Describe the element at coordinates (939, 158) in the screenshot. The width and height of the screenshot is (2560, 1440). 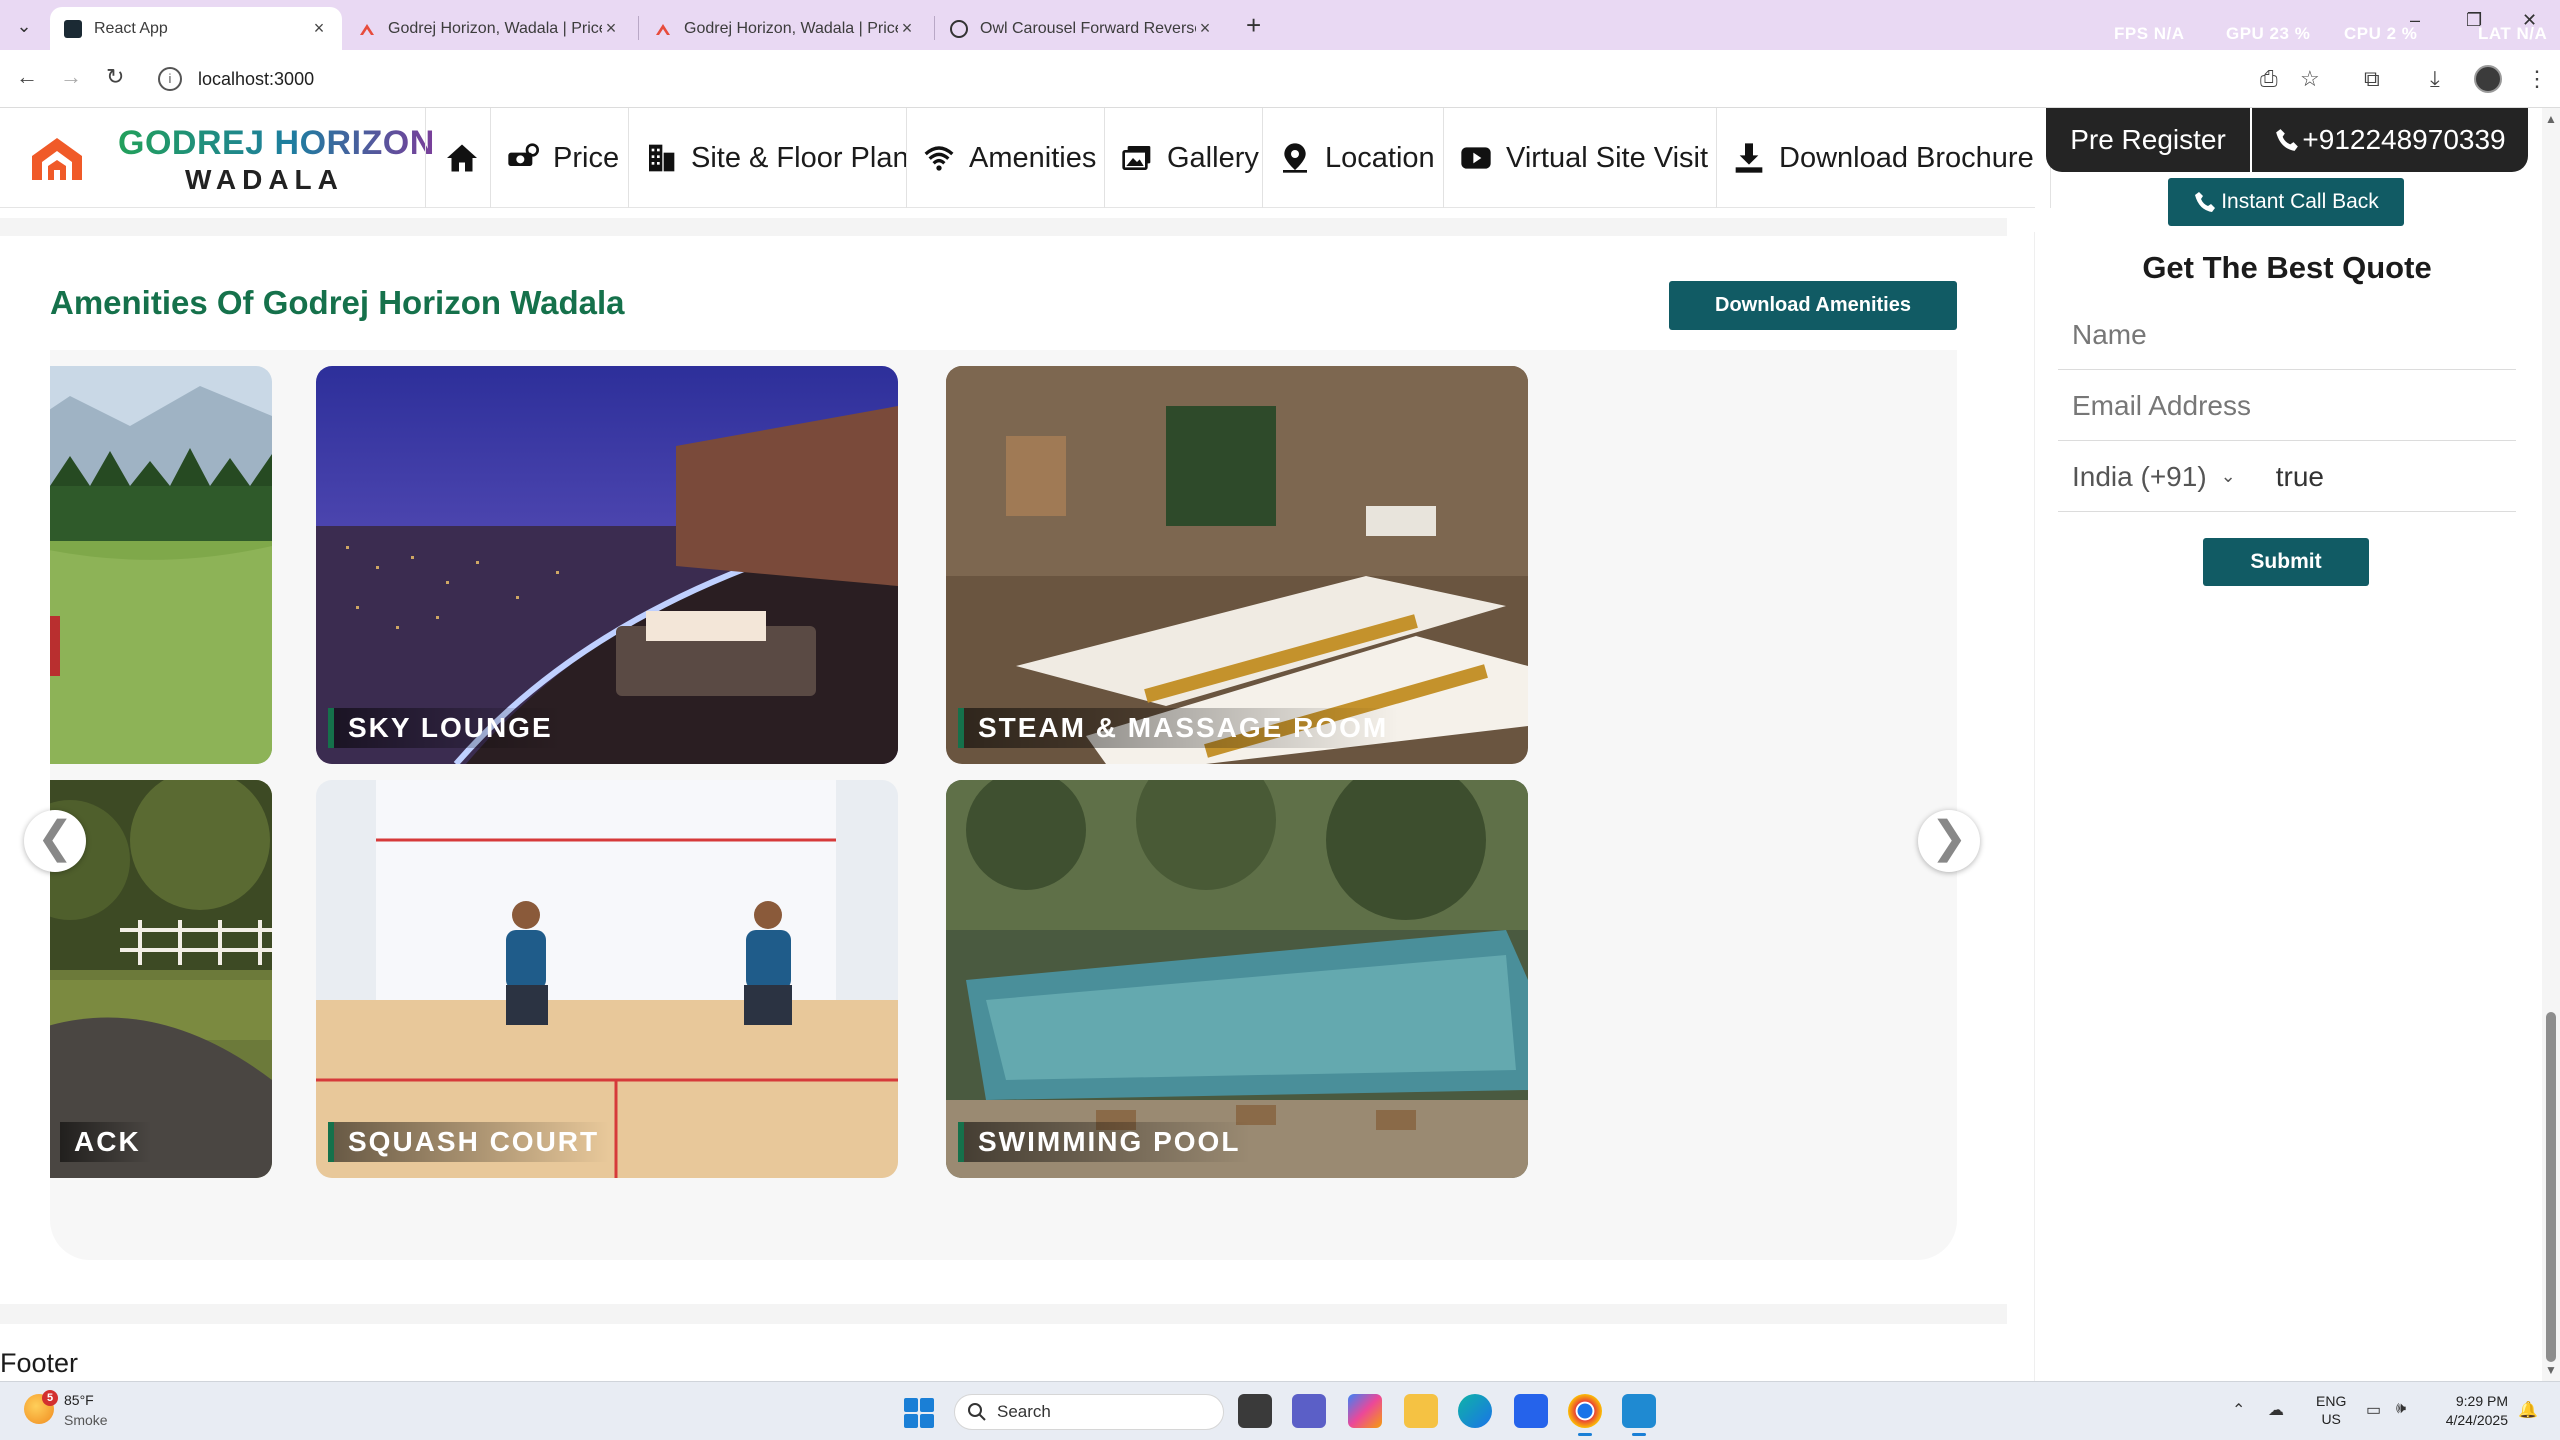
I see `wifi-icon` at that location.